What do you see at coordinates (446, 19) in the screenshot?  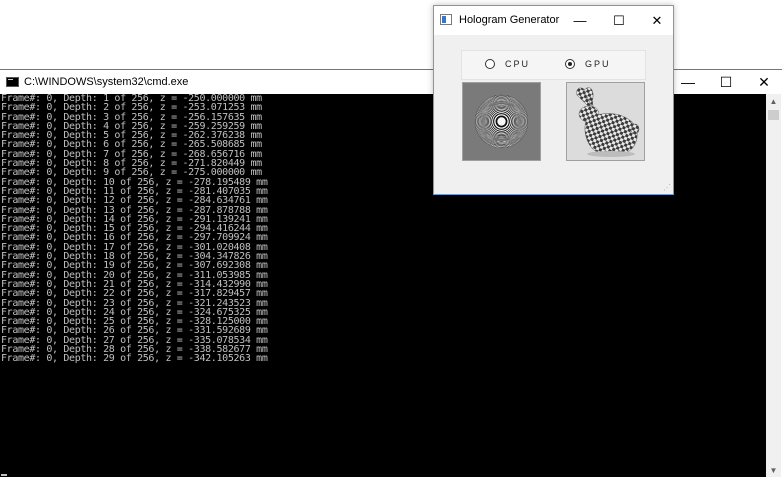 I see `app-window-icon` at bounding box center [446, 19].